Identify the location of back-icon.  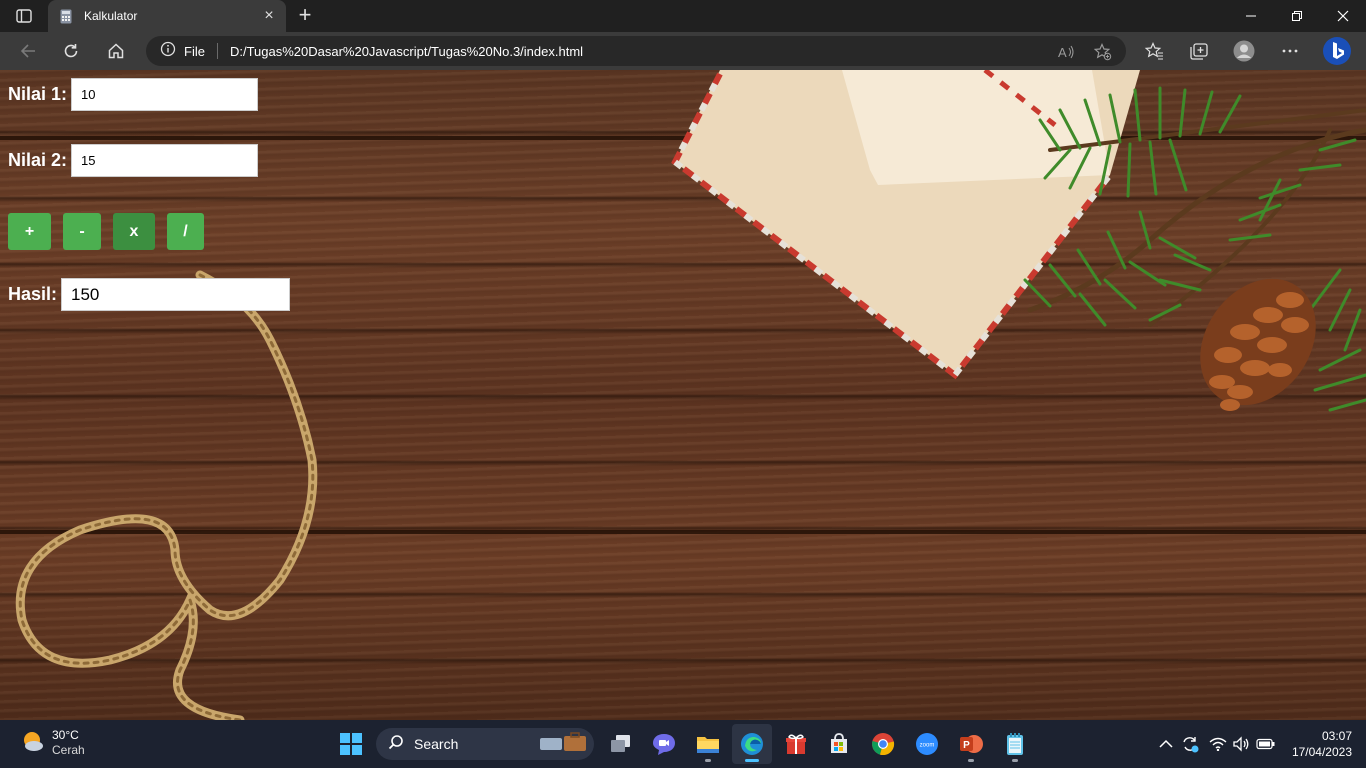
(28, 51).